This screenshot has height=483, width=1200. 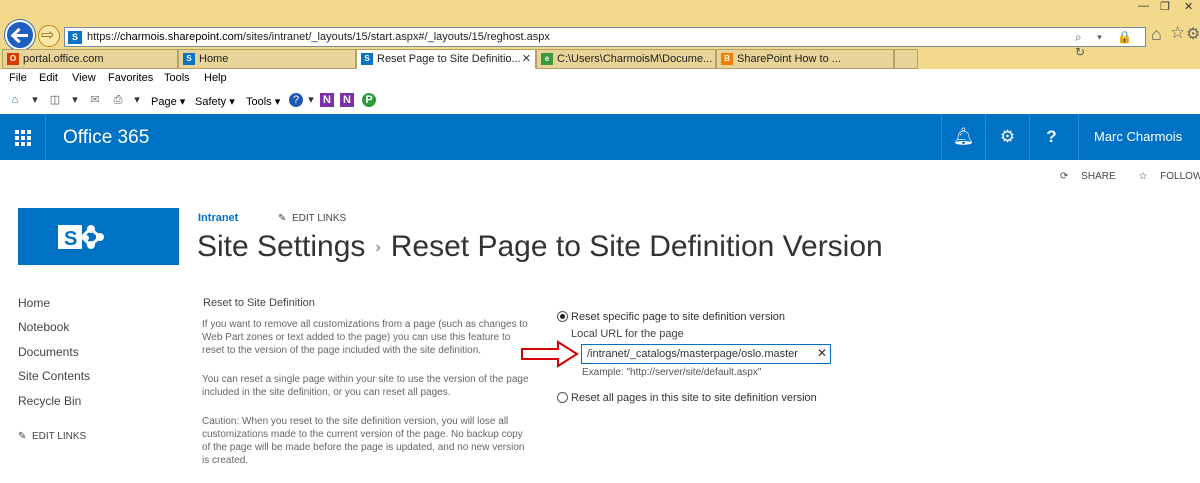 I want to click on project-icon: P, so click(x=369, y=100).